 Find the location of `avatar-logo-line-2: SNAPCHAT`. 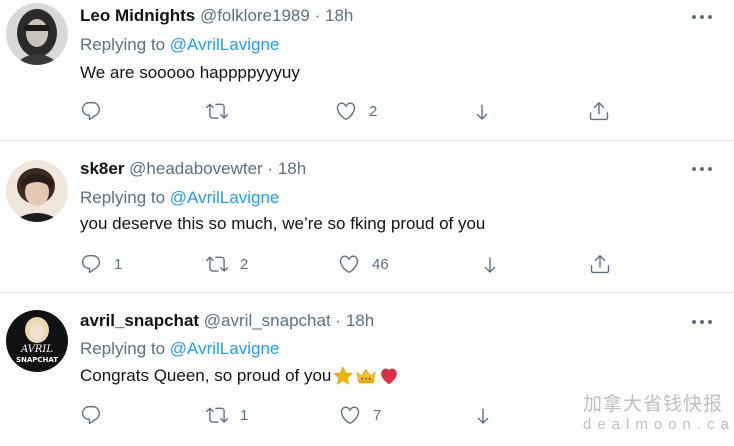

avatar-logo-line-2: SNAPCHAT is located at coordinates (37, 360).